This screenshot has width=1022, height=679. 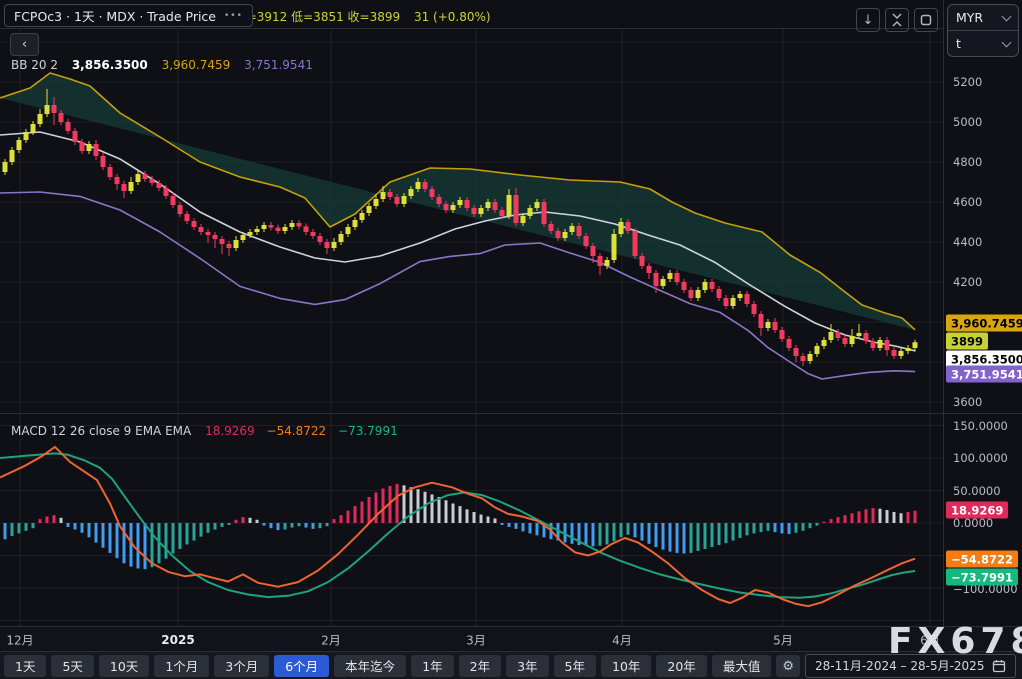 I want to click on time-axis: 12月 2025 2月 3月 4月 5月 6月, so click(x=511, y=639).